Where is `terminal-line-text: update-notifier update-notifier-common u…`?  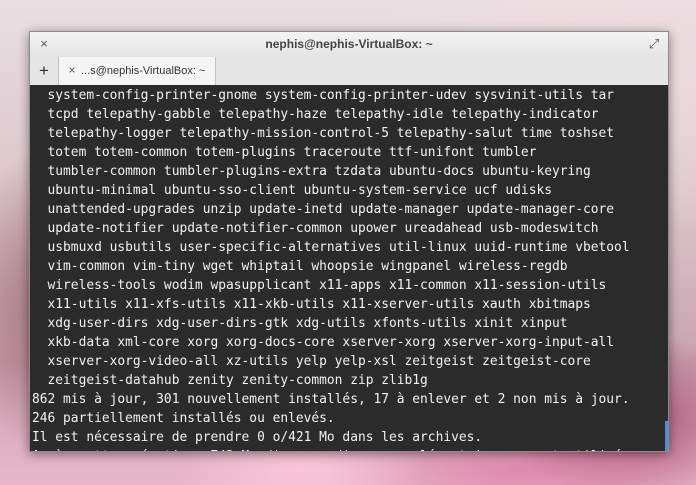 terminal-line-text: update-notifier update-notifier-common u… is located at coordinates (315, 228).